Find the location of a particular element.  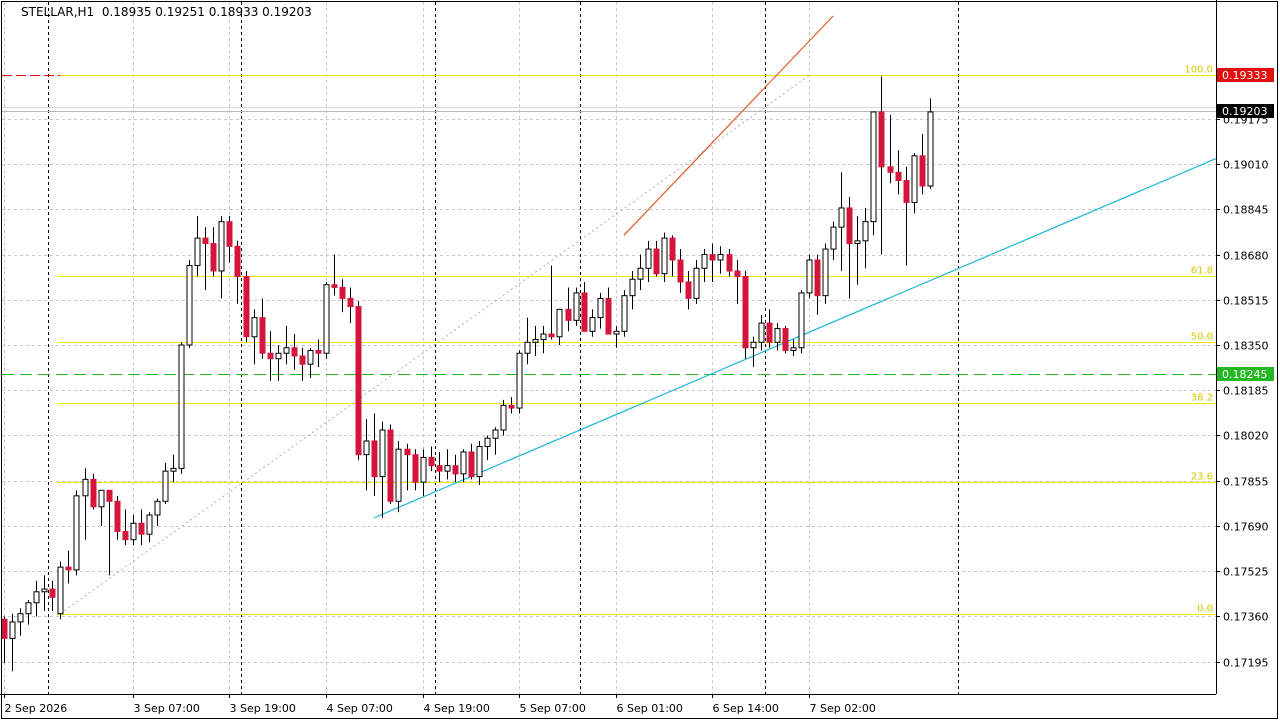

fib-level-label: 23.6 is located at coordinates (1202, 477).